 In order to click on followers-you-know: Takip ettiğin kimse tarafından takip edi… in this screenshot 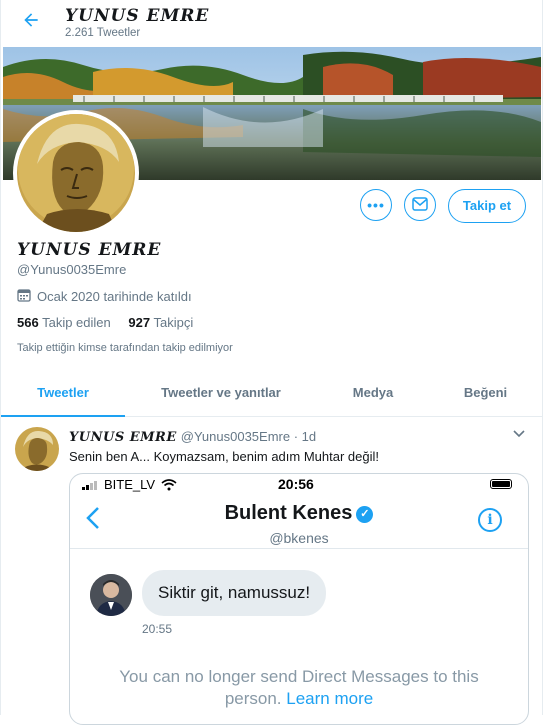, I will do `click(125, 348)`.